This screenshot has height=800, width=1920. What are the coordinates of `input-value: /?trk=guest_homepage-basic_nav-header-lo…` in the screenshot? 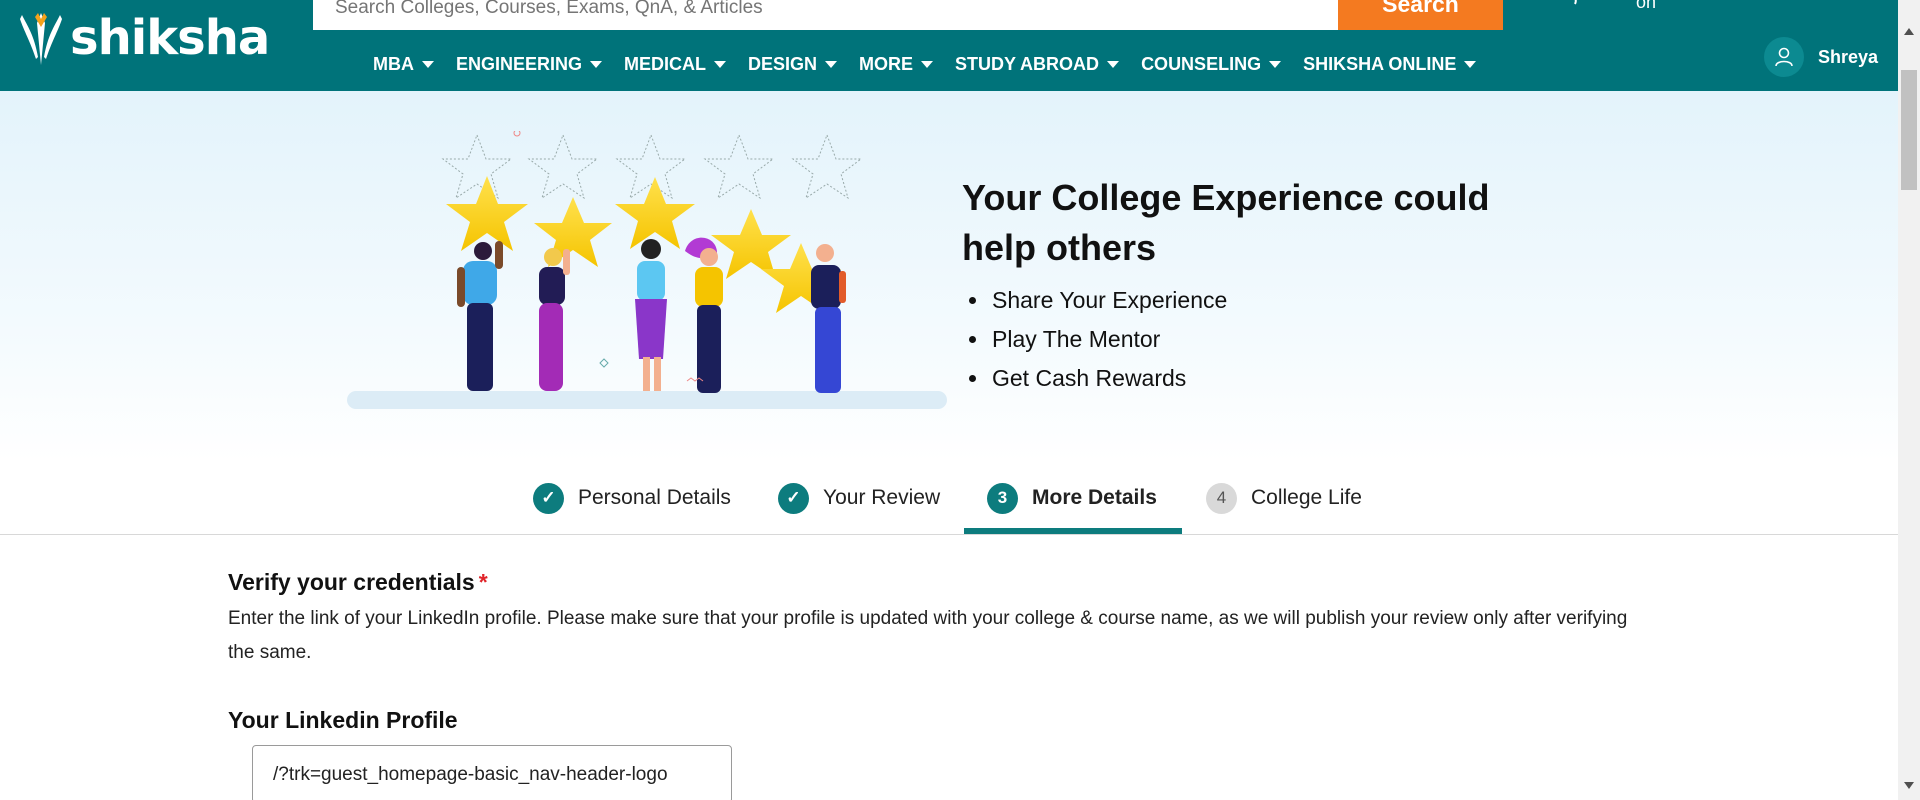 It's located at (470, 774).